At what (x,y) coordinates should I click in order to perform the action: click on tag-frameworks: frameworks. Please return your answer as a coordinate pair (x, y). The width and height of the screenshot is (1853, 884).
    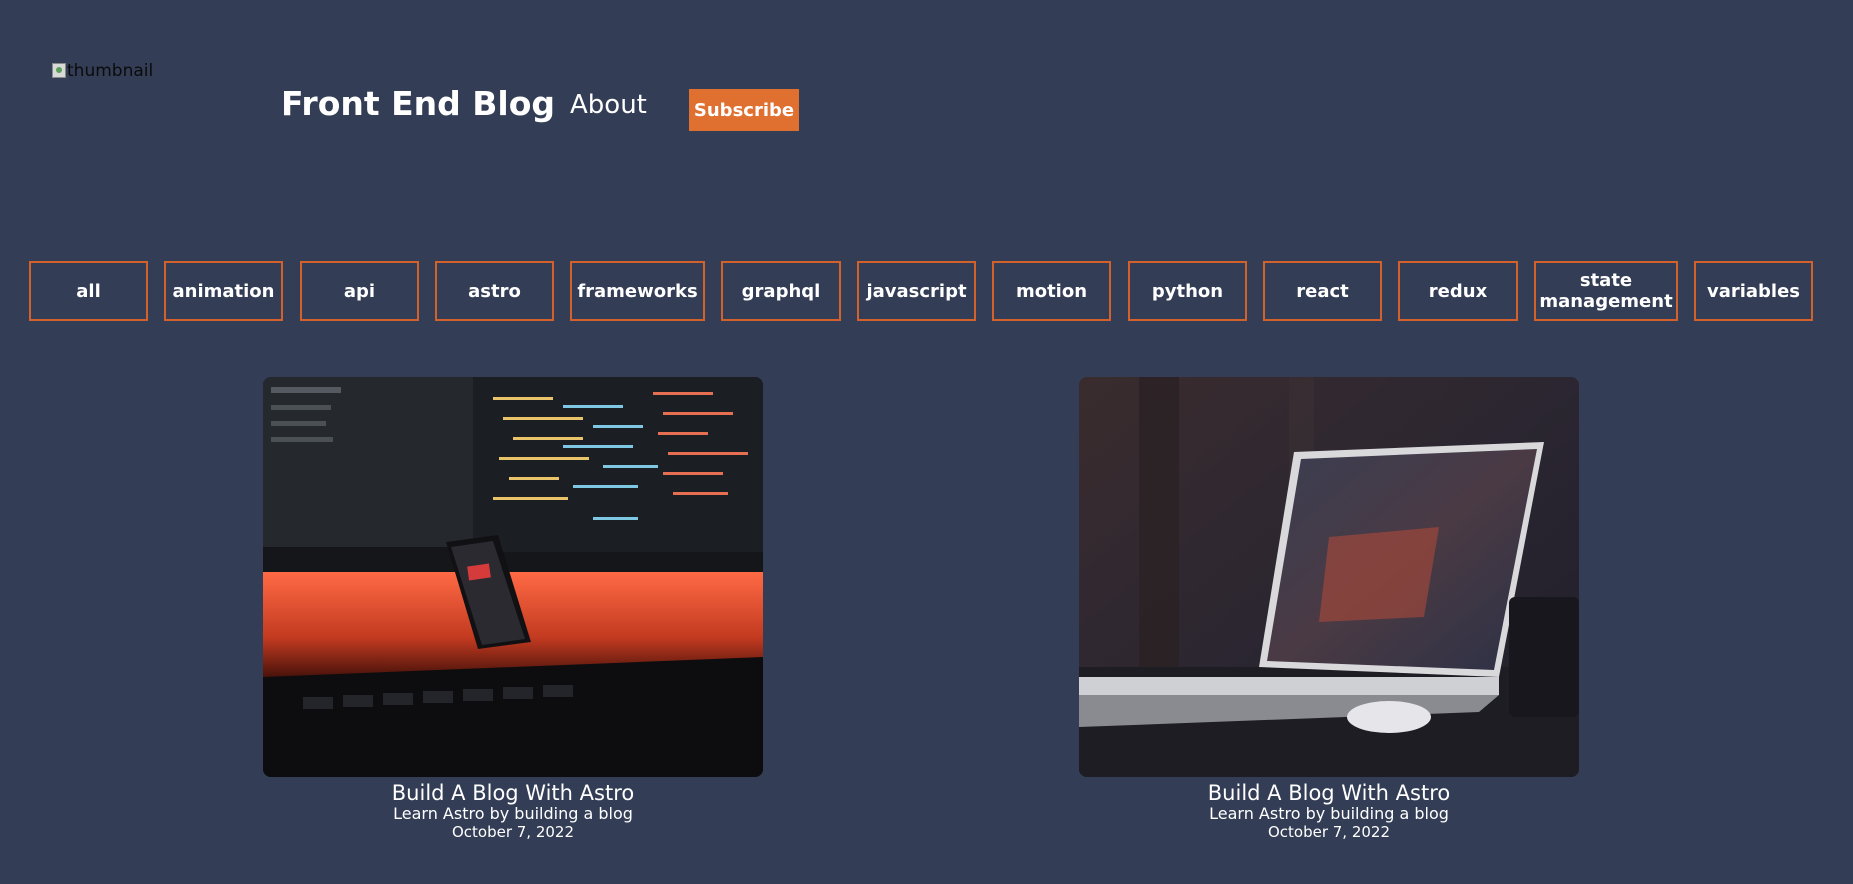
    Looking at the image, I should click on (637, 291).